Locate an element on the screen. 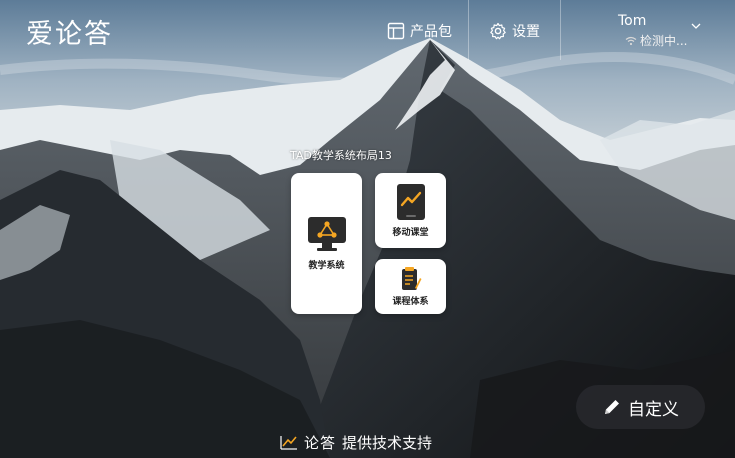 This screenshot has width=735, height=458. settings-button: 设置 is located at coordinates (514, 31).